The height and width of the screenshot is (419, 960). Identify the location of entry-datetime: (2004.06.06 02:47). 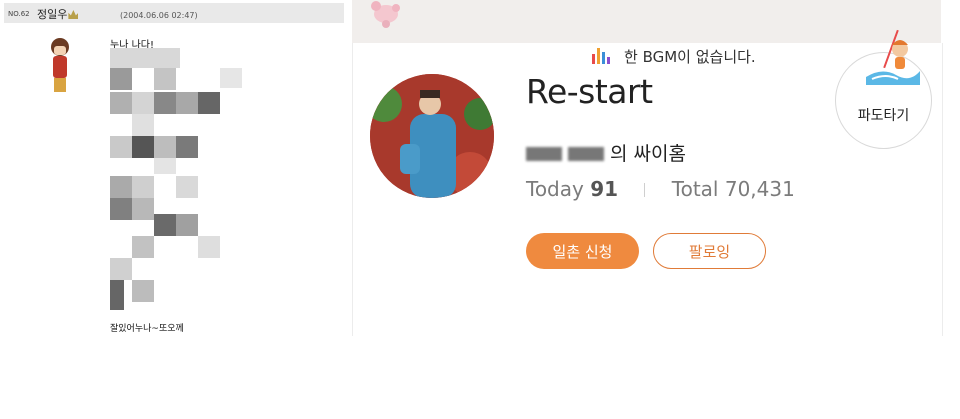
(159, 15).